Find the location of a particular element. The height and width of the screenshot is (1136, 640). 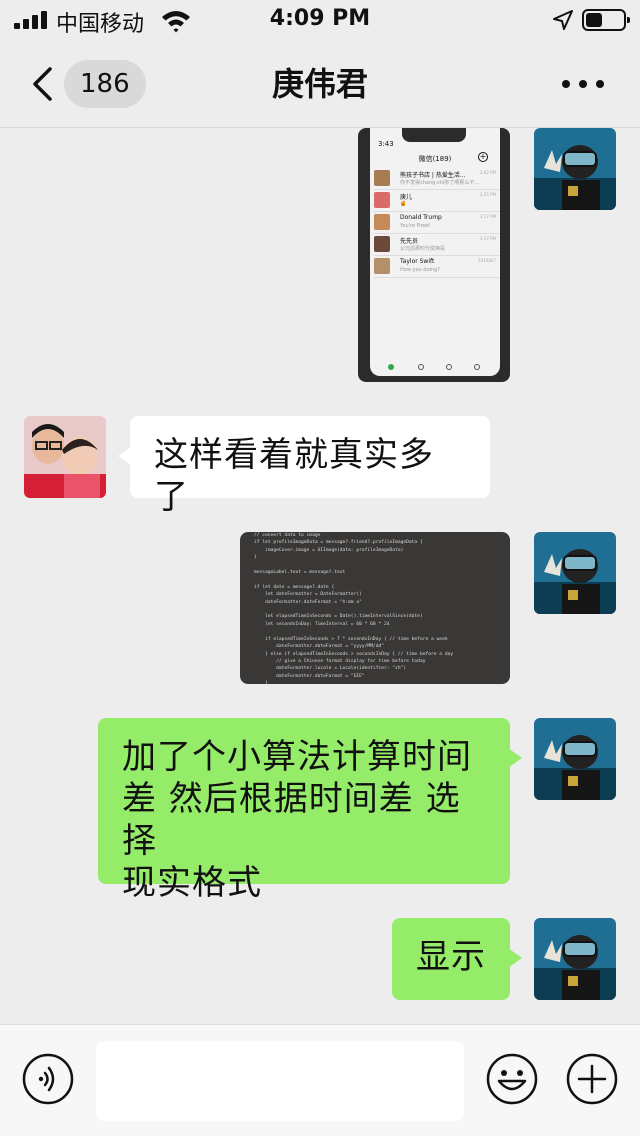

status-bar: 中国移动 4:09 PM is located at coordinates (320, 20).